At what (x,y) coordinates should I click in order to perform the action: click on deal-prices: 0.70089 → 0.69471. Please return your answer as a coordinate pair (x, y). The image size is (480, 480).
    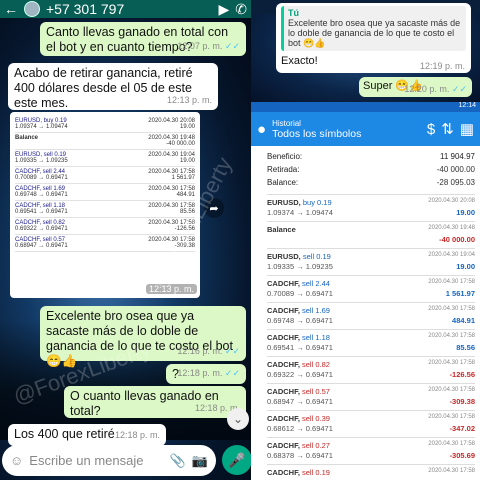
    Looking at the image, I should click on (300, 293).